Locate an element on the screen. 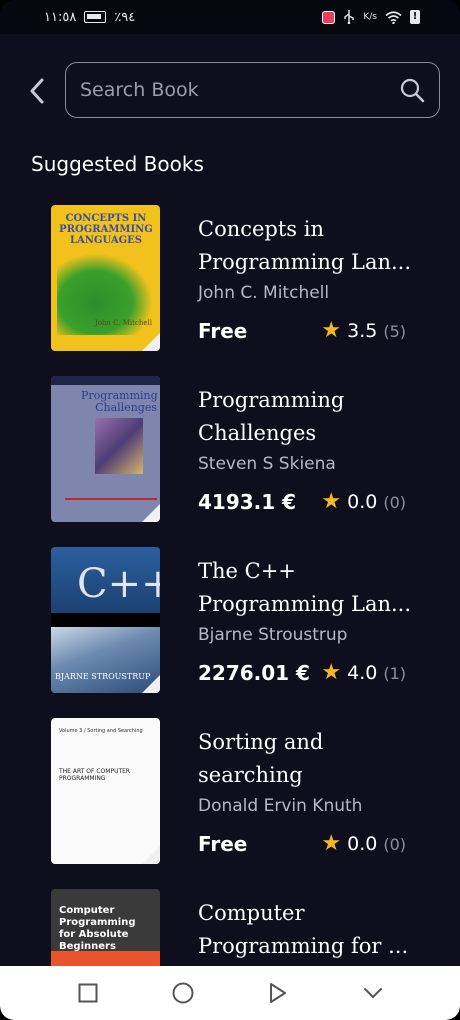 The image size is (460, 1020). book-author: John C. Mitchell is located at coordinates (264, 293).